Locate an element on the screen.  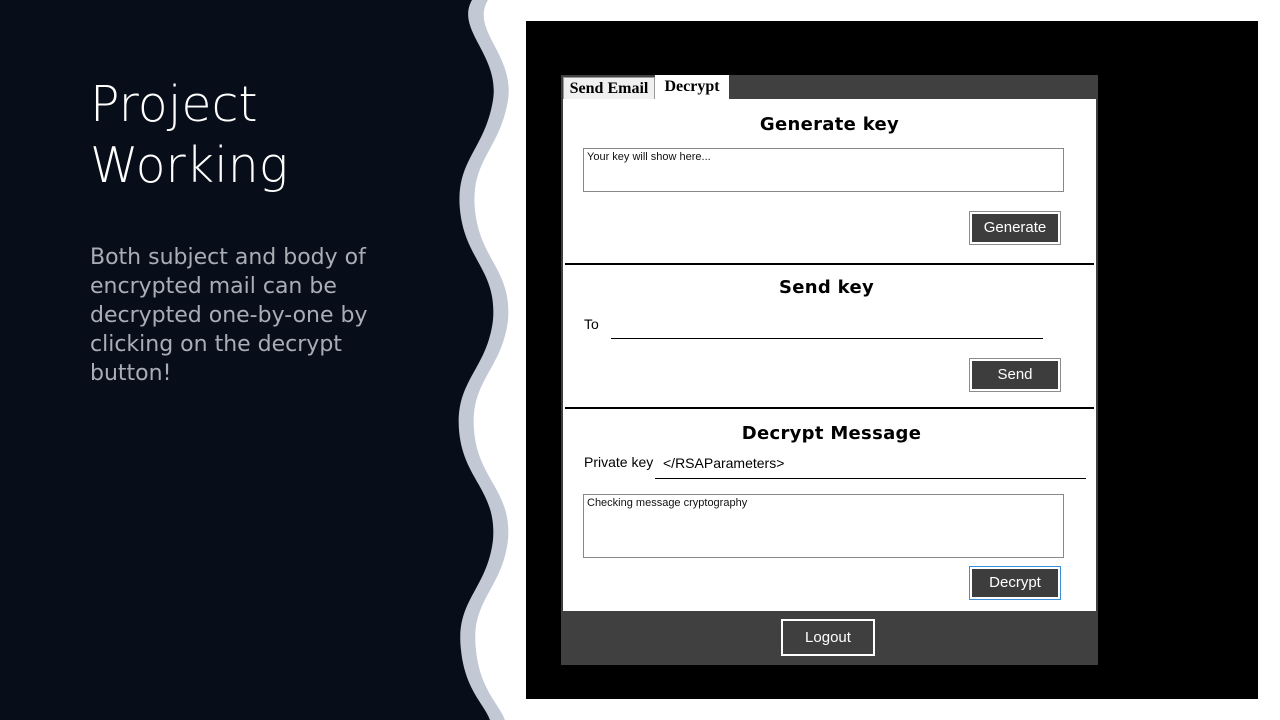
slide-title-line-1: Project is located at coordinates (174, 104).